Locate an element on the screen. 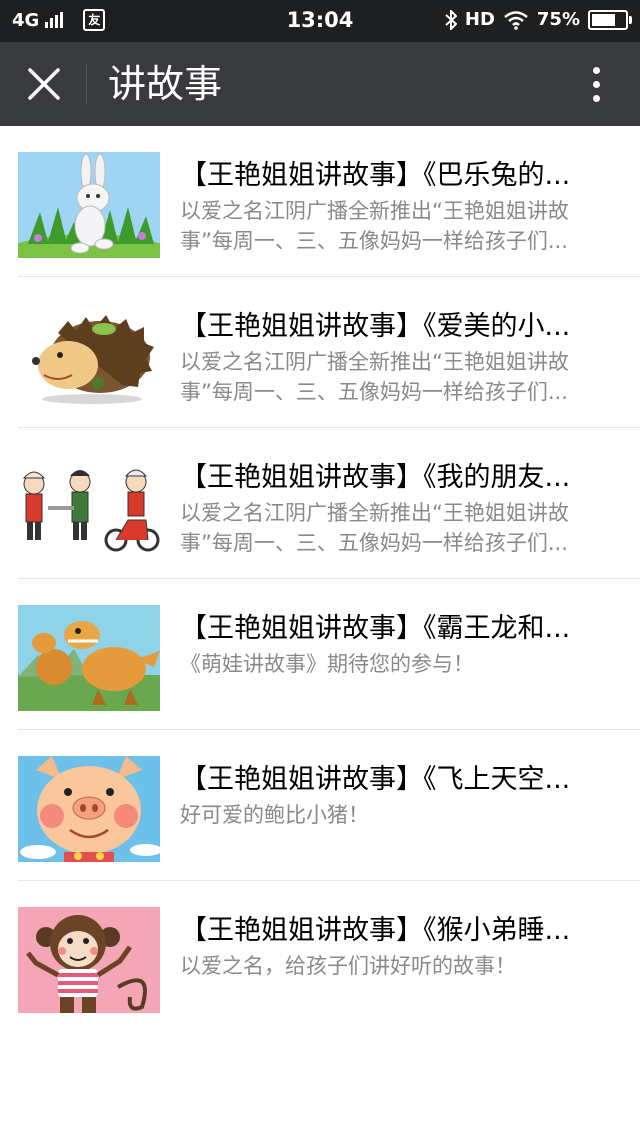  article-summary: 好可爱的鲍比小猪！ is located at coordinates (274, 815).